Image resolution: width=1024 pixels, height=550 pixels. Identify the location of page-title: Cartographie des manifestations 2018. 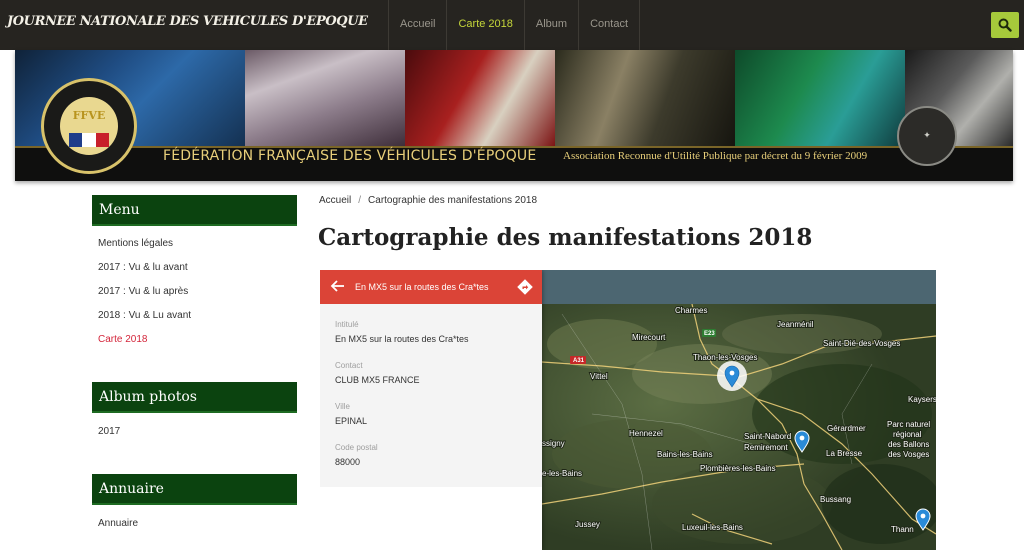
(565, 237).